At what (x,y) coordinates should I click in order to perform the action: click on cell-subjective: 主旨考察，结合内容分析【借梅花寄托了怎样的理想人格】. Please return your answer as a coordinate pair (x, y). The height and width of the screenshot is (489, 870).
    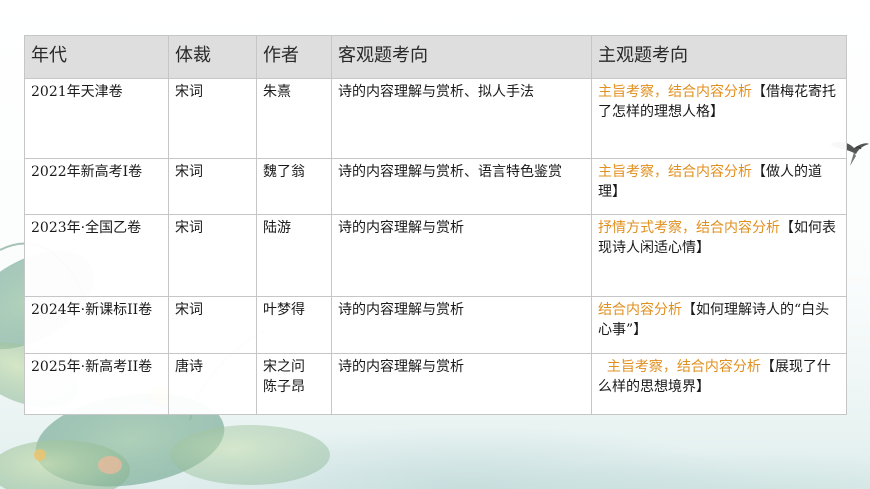
    Looking at the image, I should click on (719, 118).